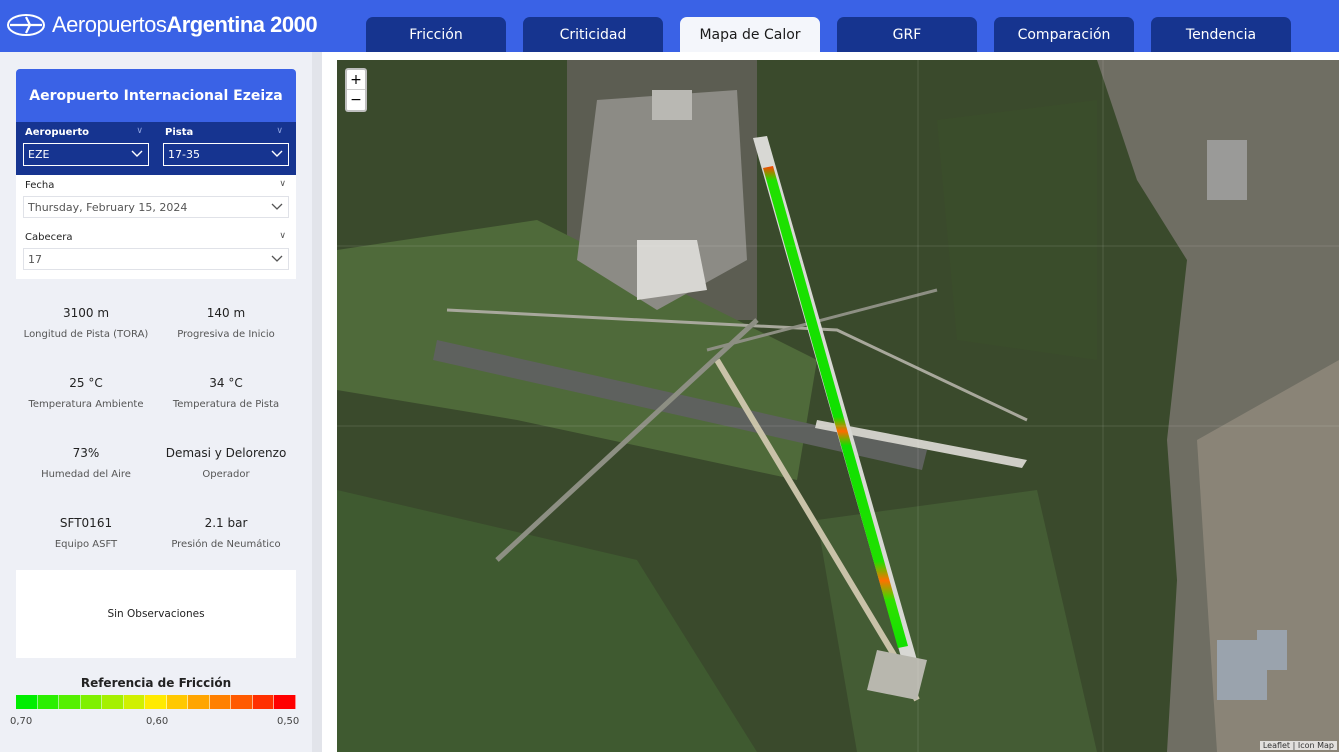 The image size is (1339, 752). What do you see at coordinates (21, 721) in the screenshot?
I see `legend-tick: 0,70` at bounding box center [21, 721].